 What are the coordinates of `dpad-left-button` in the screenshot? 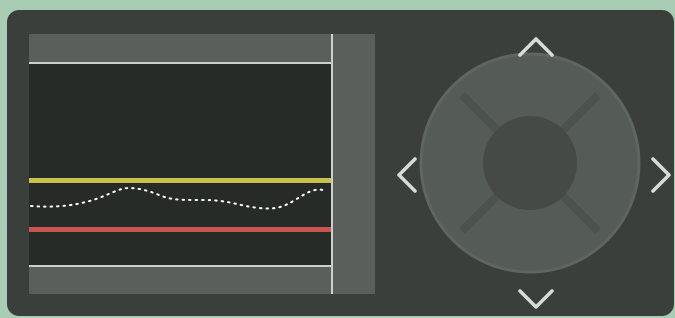 It's located at (450, 163).